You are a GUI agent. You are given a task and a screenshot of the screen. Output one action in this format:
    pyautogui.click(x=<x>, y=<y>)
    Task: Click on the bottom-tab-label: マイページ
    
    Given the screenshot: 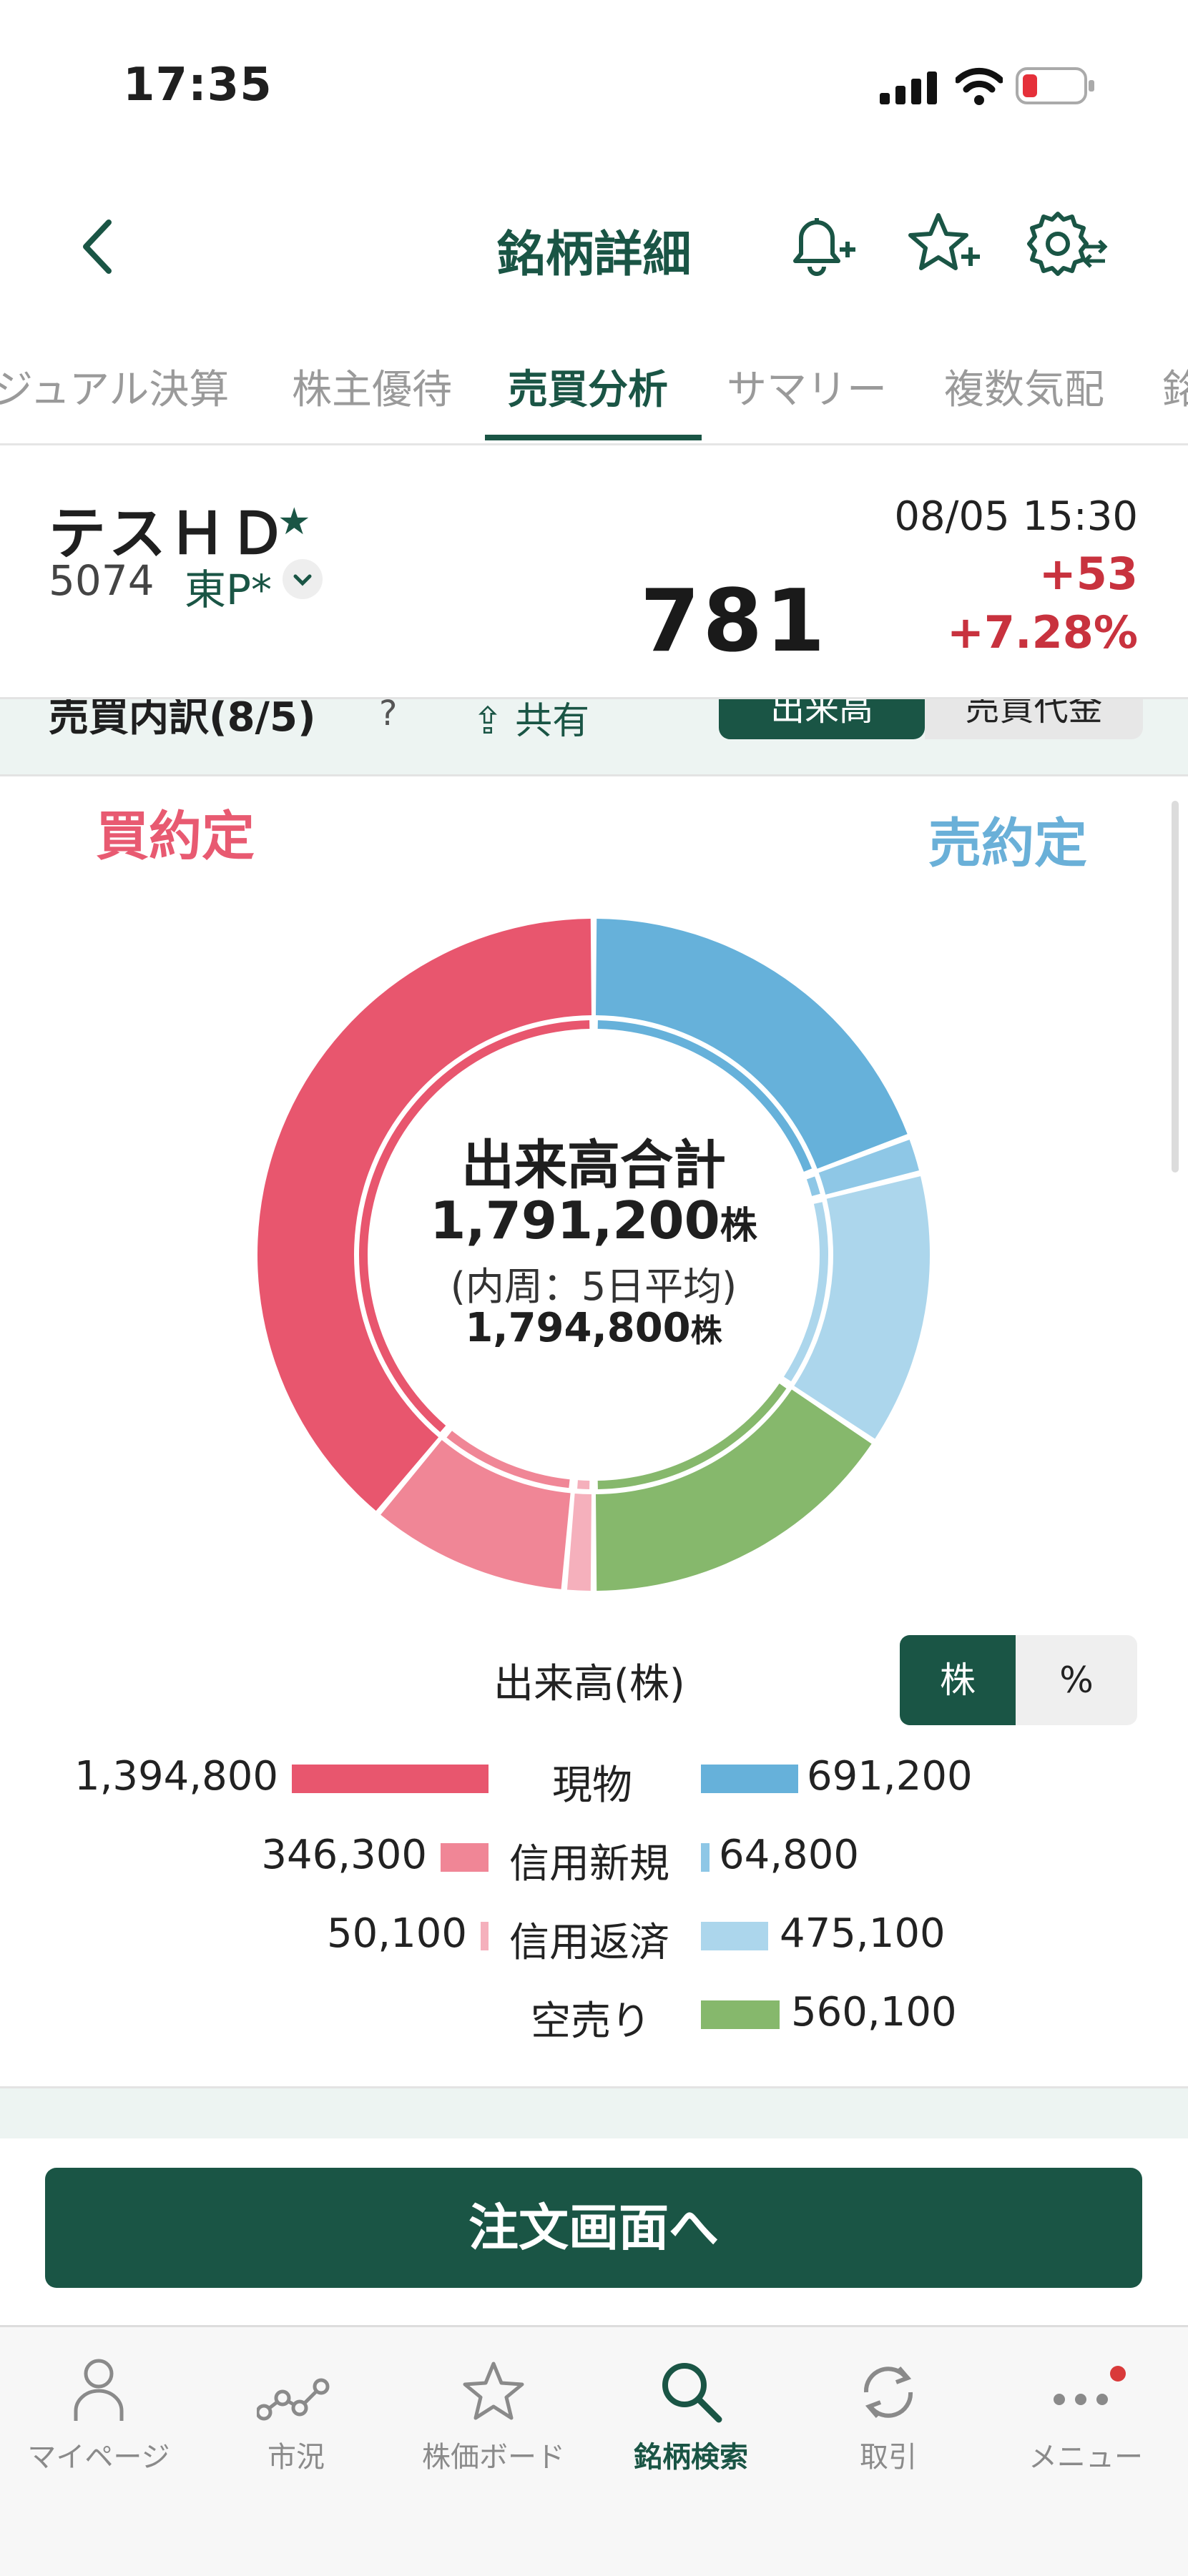 What is the action you would take?
    pyautogui.click(x=98, y=2457)
    